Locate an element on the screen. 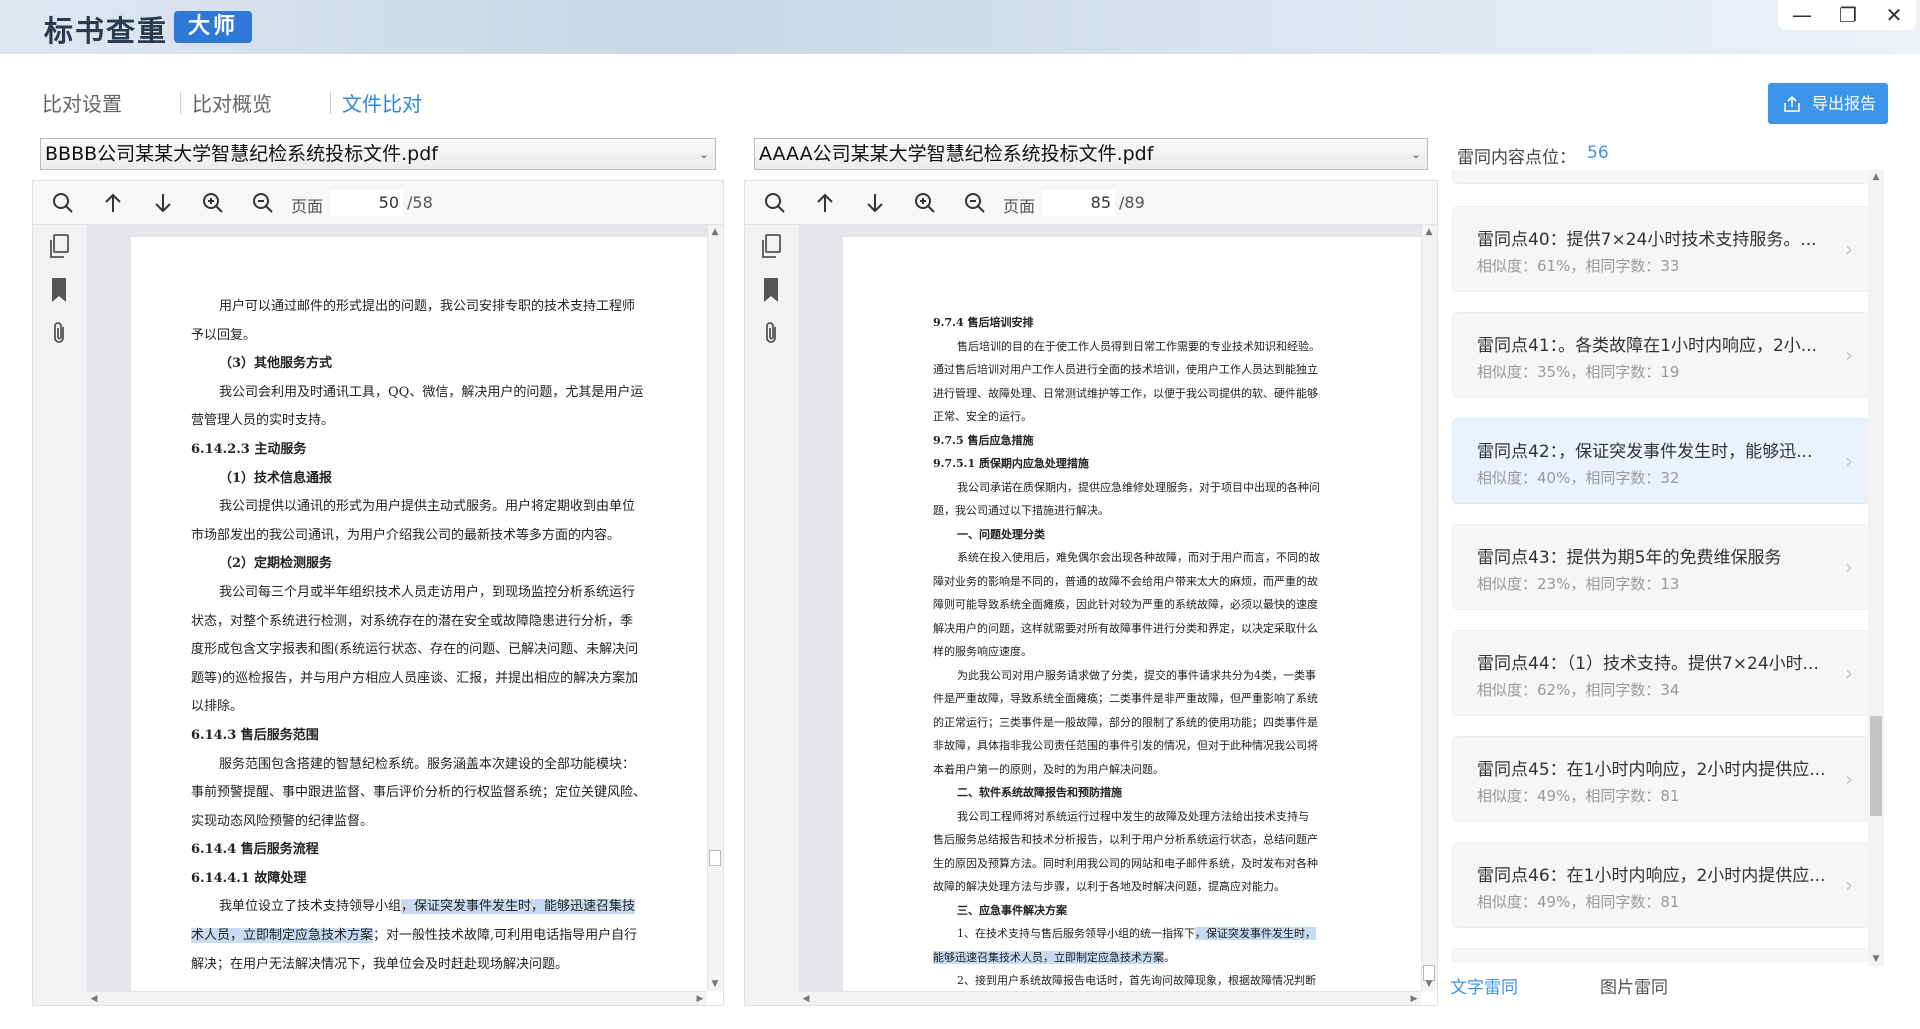  export-report-button: 导出报告 is located at coordinates (1828, 103).